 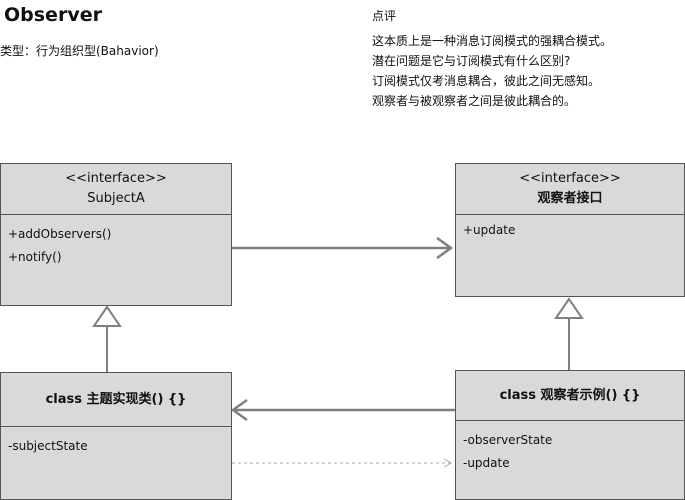 I want to click on subject-interface-member-1: +addObservers(), so click(x=60, y=234).